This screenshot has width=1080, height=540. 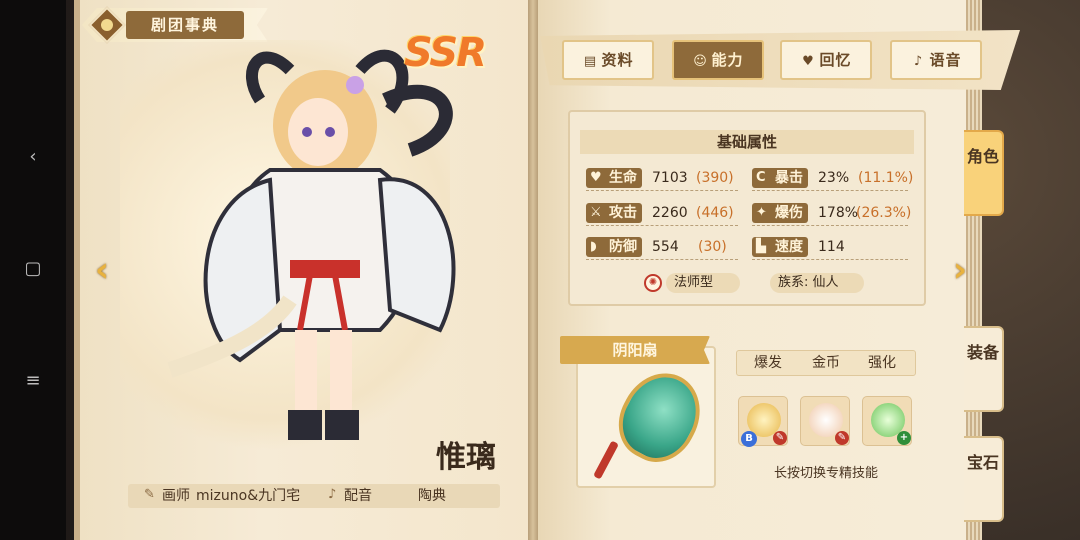 I want to click on side-tab-character: 角色, so click(x=984, y=173).